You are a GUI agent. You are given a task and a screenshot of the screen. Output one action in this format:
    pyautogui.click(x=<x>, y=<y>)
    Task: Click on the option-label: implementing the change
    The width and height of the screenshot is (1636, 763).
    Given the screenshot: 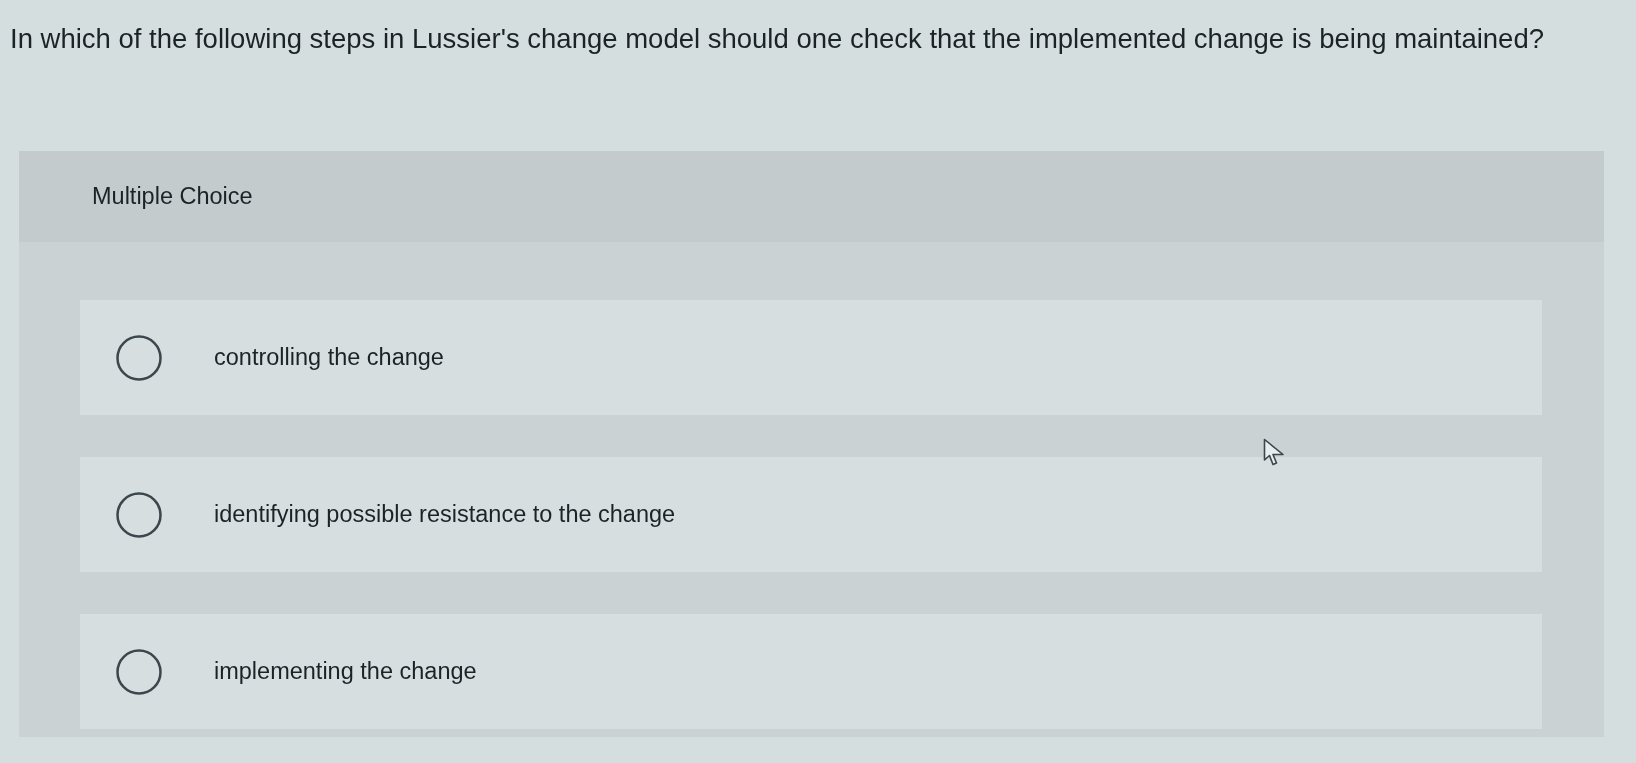 What is the action you would take?
    pyautogui.click(x=345, y=671)
    